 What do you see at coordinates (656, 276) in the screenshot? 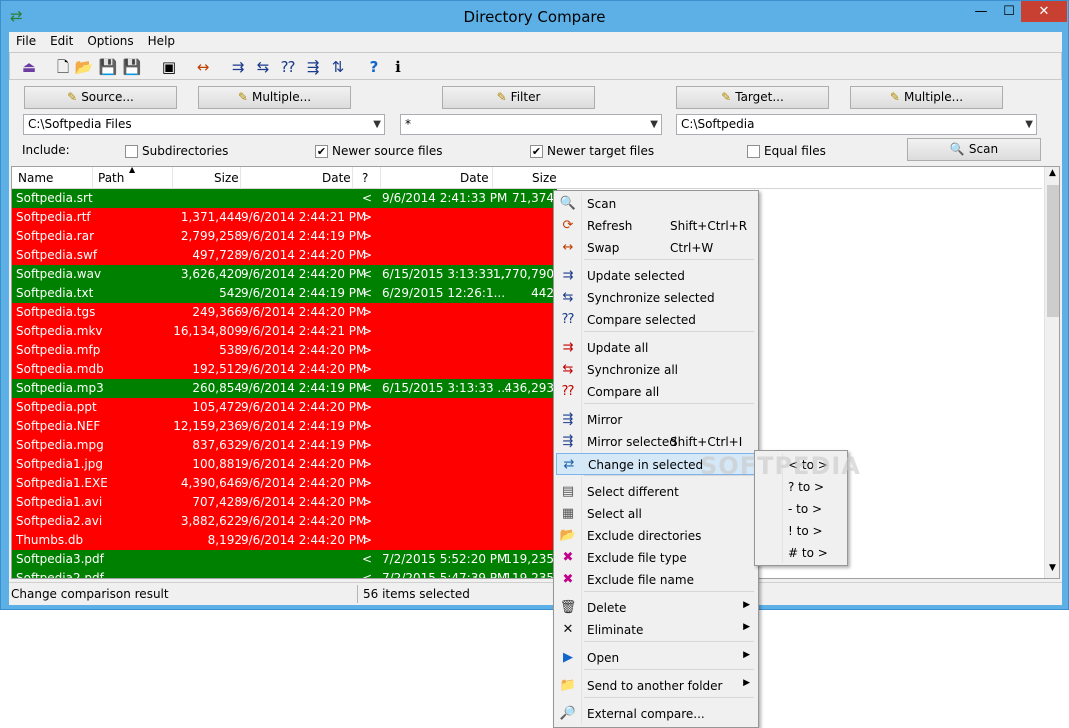
I see `menu-item-update-selected: ⇉ Update selected` at bounding box center [656, 276].